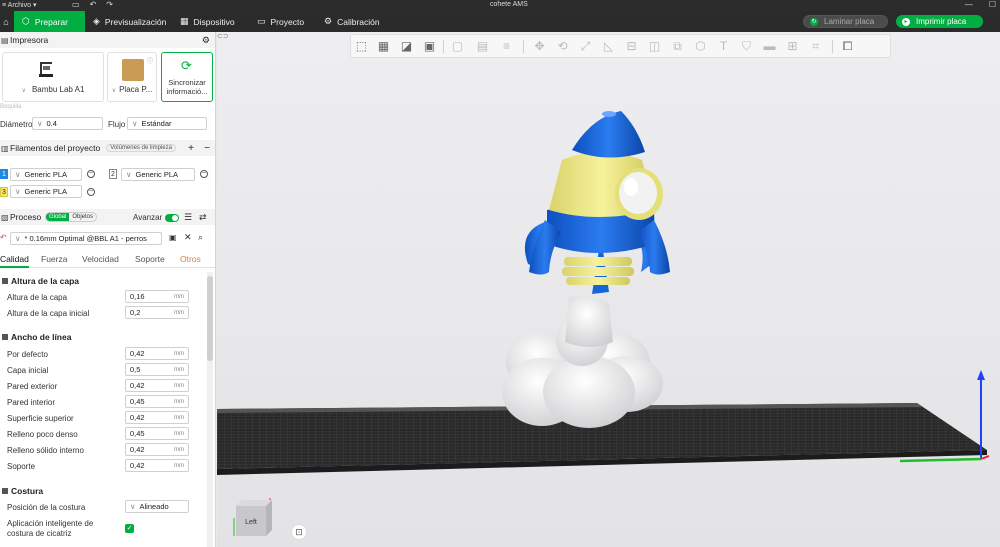 Image resolution: width=1000 pixels, height=547 pixels. Describe the element at coordinates (148, 217) in the screenshot. I see `advanced-label: Avanzar` at that location.